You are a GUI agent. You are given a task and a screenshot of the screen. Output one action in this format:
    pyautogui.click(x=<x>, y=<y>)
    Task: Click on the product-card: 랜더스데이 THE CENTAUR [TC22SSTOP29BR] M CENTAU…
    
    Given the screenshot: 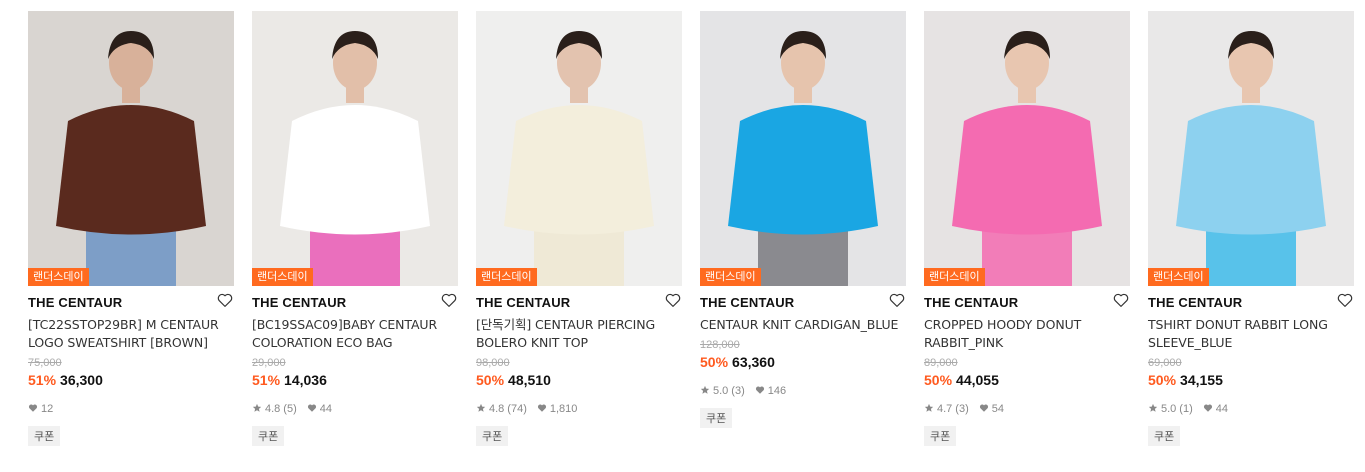 What is the action you would take?
    pyautogui.click(x=131, y=228)
    